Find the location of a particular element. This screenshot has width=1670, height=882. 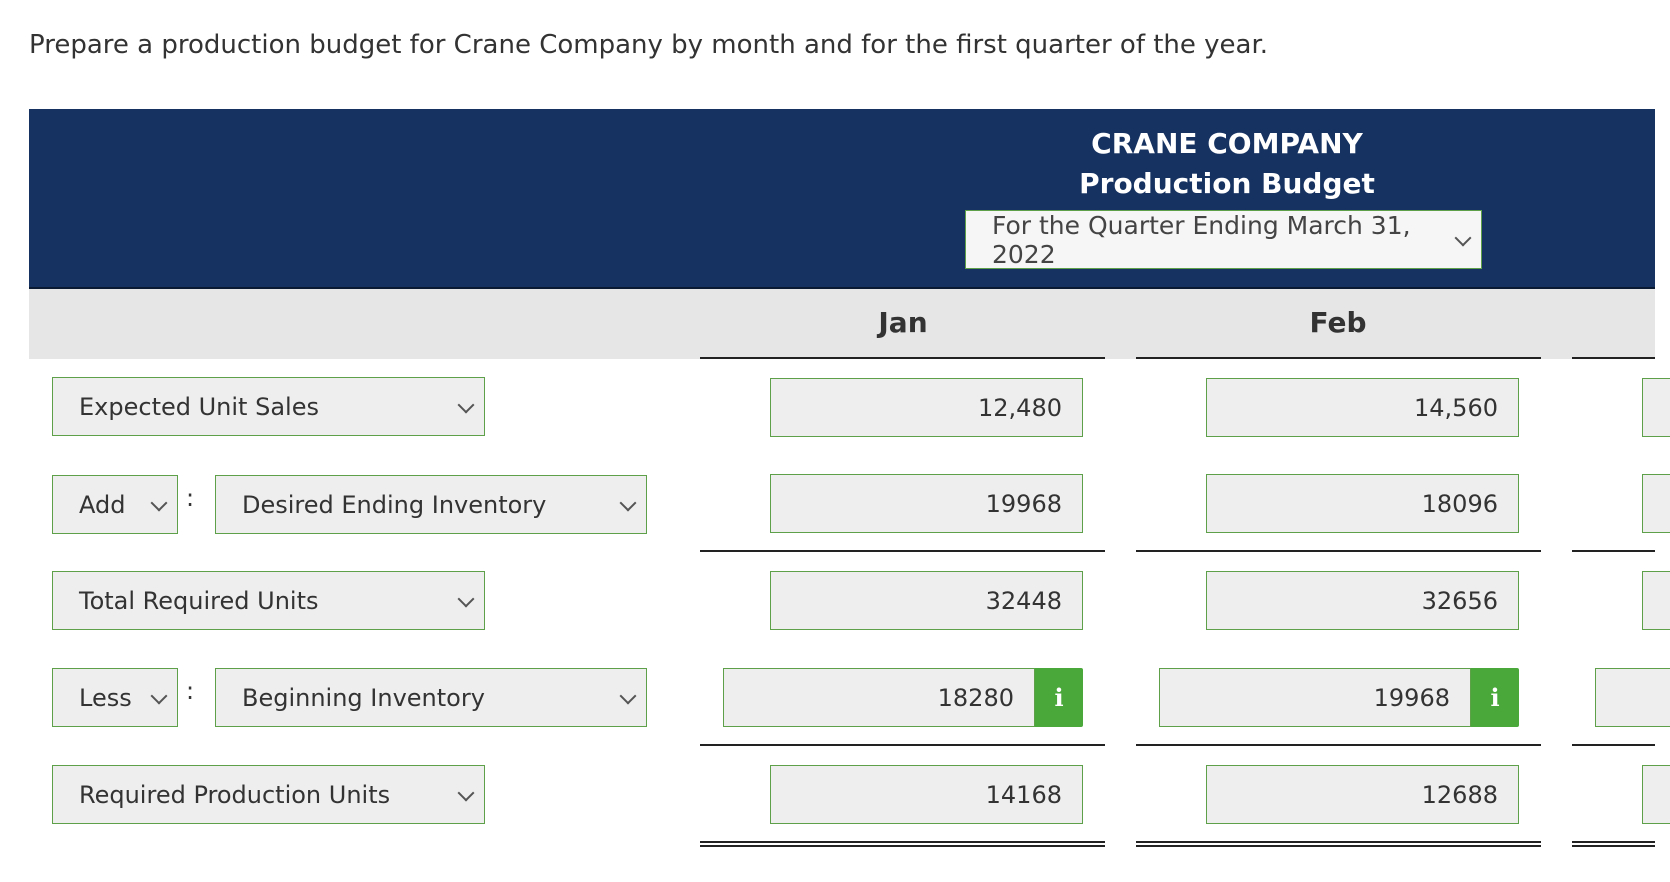

feb-total-required-units-input: 32656 is located at coordinates (1362, 600).